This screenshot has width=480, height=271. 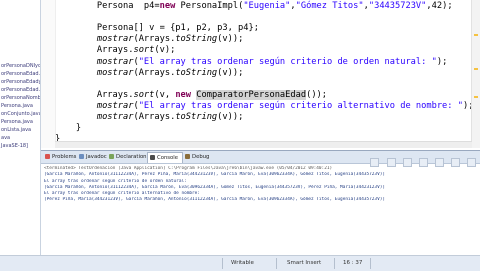 I want to click on code-token: Persona p4=, so click(x=107, y=6).